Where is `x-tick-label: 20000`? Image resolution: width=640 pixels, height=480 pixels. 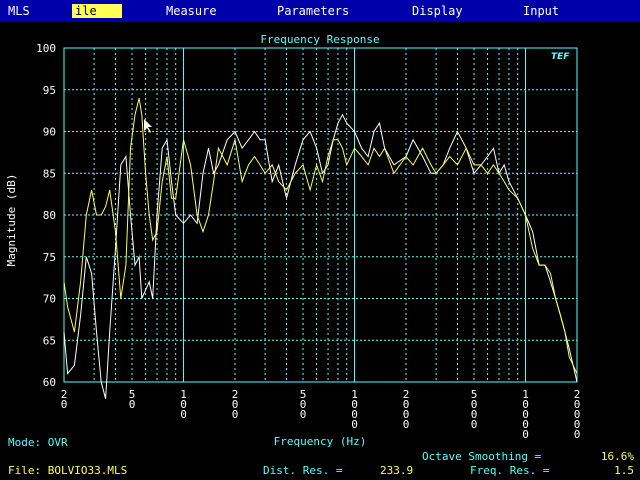 x-tick-label: 20000 is located at coordinates (577, 414).